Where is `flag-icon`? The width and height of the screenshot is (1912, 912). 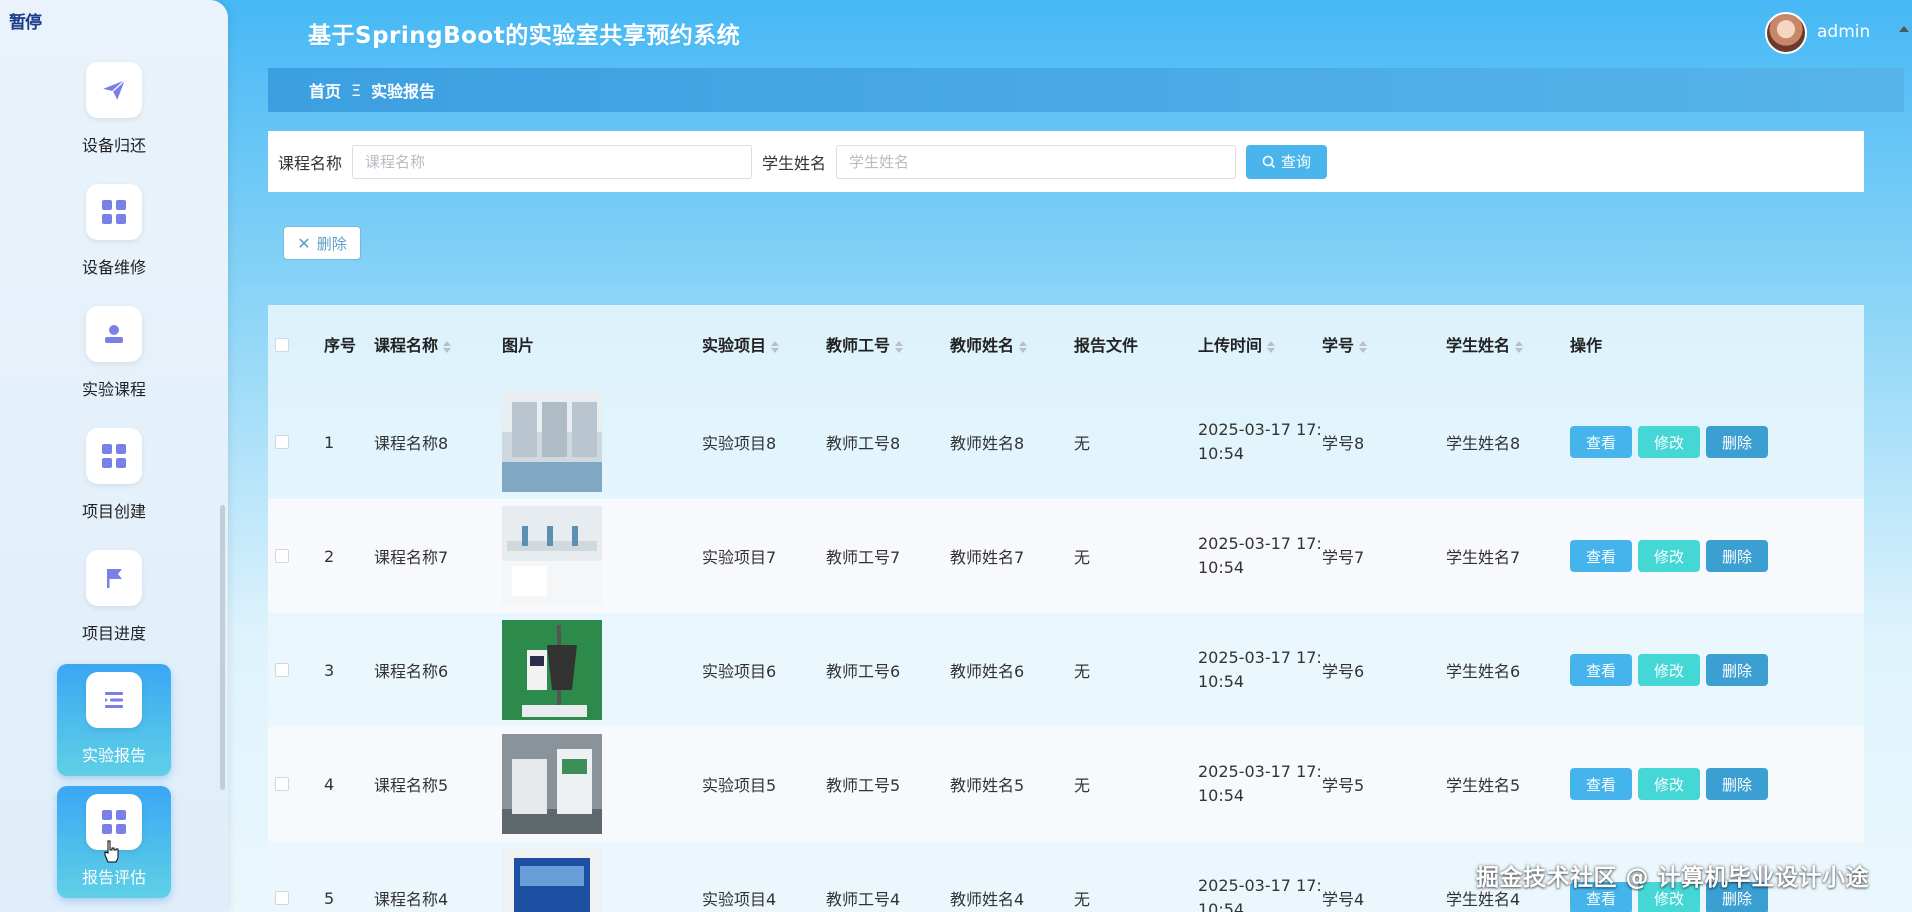
flag-icon is located at coordinates (114, 578).